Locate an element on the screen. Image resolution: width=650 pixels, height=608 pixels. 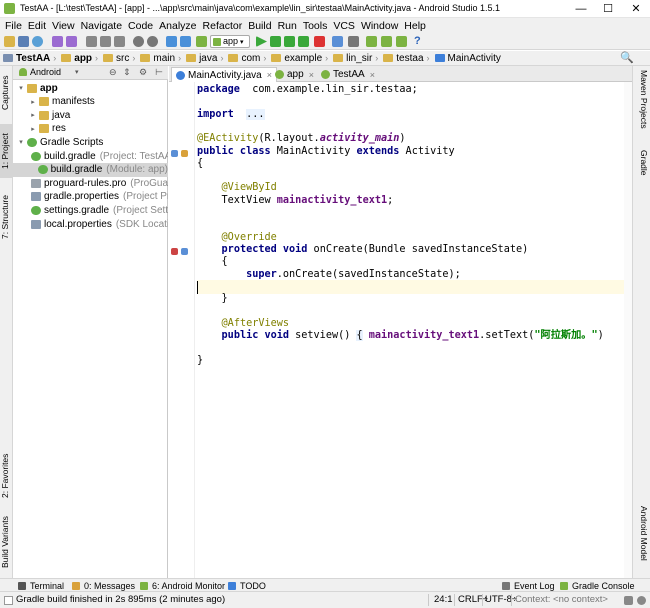
breadcrumb-item: app › is located at coordinates (81, 58).